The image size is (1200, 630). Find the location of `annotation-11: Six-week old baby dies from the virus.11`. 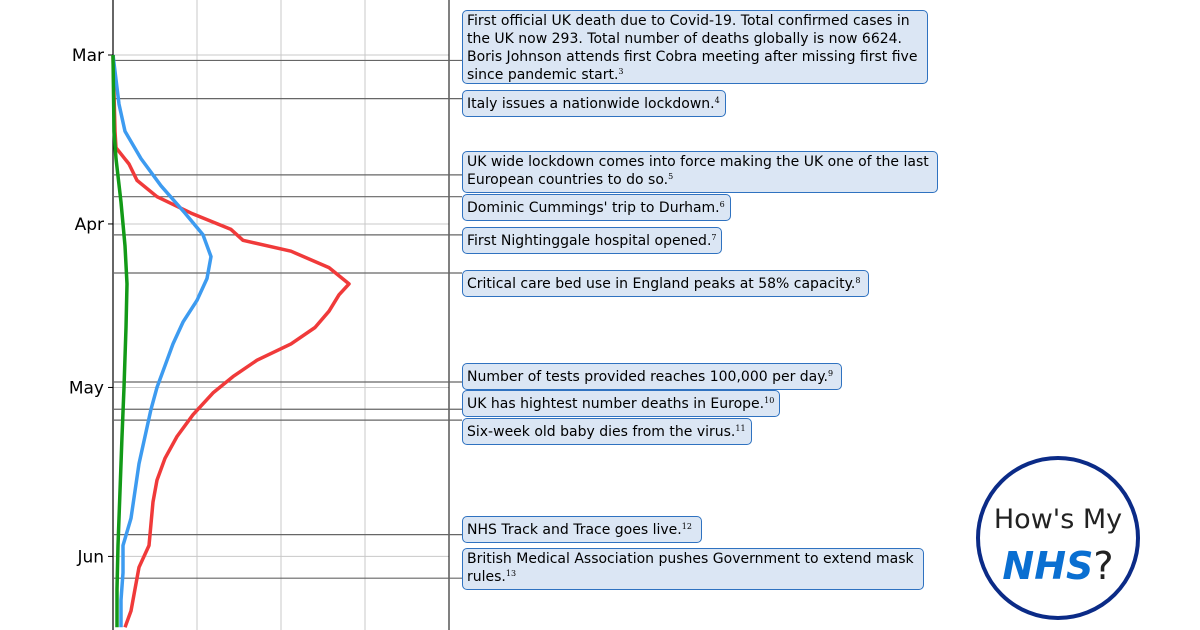

annotation-11: Six-week old baby dies from the virus.11 is located at coordinates (607, 431).